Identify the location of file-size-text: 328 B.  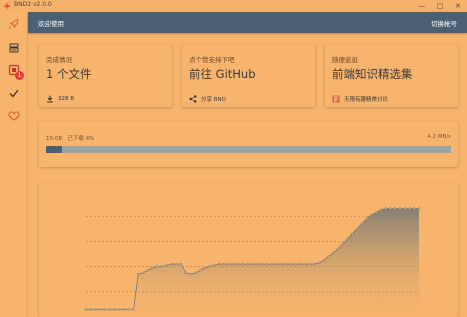
(66, 99).